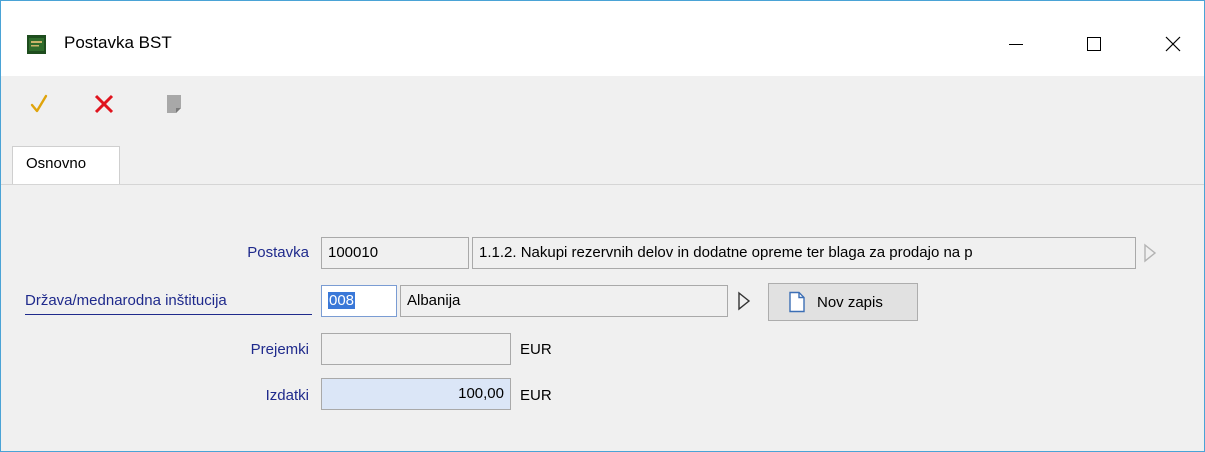 The width and height of the screenshot is (1205, 452). I want to click on confirm-button, so click(39, 104).